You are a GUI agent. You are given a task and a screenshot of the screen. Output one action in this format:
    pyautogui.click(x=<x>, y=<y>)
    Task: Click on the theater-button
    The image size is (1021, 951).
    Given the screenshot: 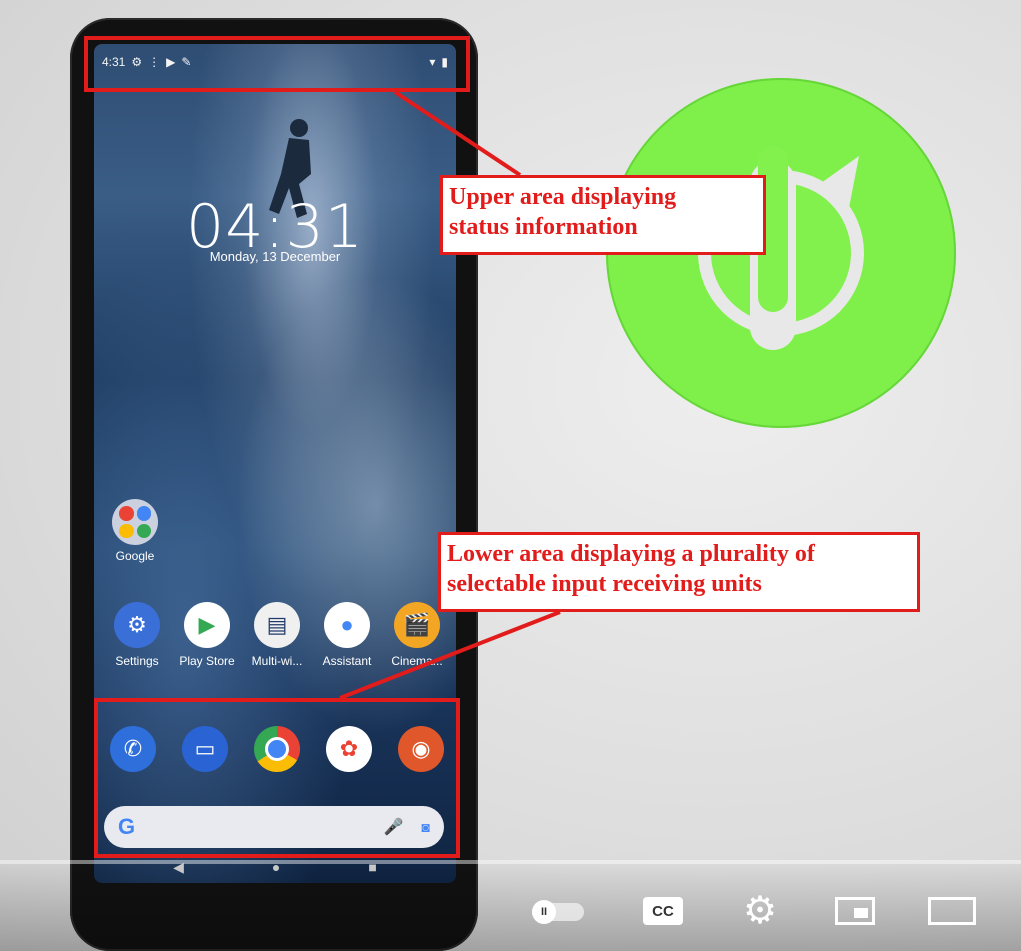 What is the action you would take?
    pyautogui.click(x=952, y=911)
    